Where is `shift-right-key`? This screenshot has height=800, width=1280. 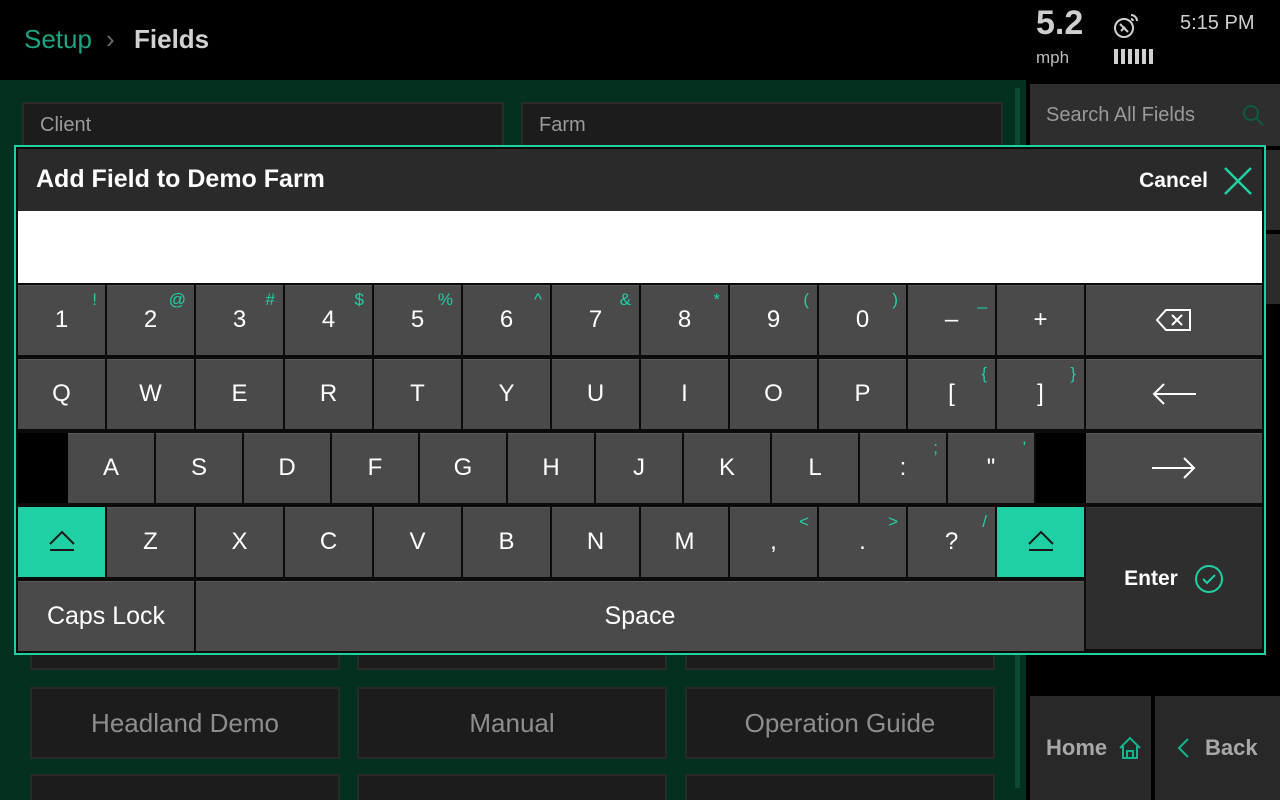 shift-right-key is located at coordinates (1040, 542).